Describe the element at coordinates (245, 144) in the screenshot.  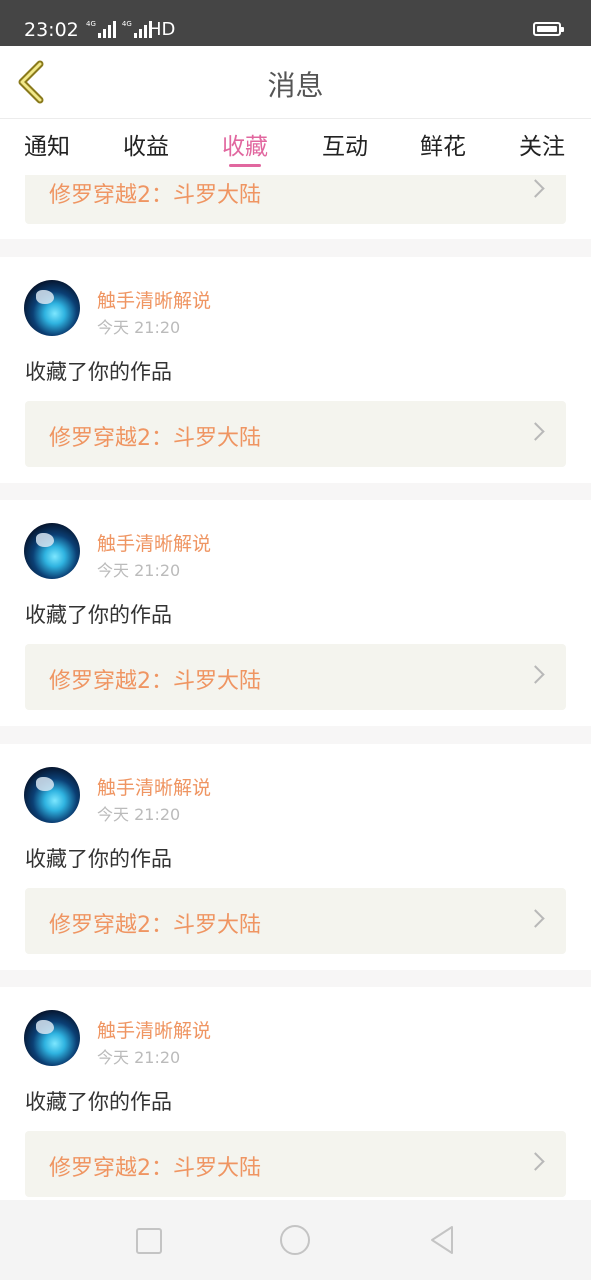
I see `tab-favorites: 收藏` at that location.